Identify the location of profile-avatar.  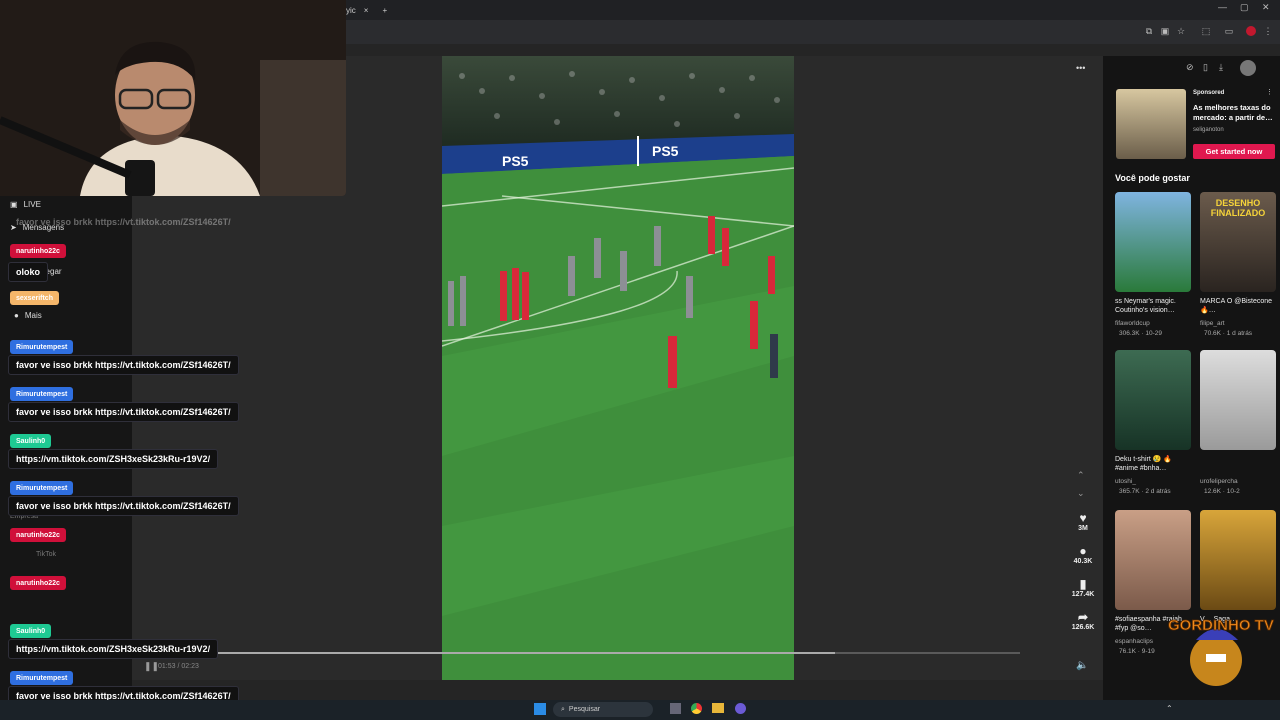
(1251, 31).